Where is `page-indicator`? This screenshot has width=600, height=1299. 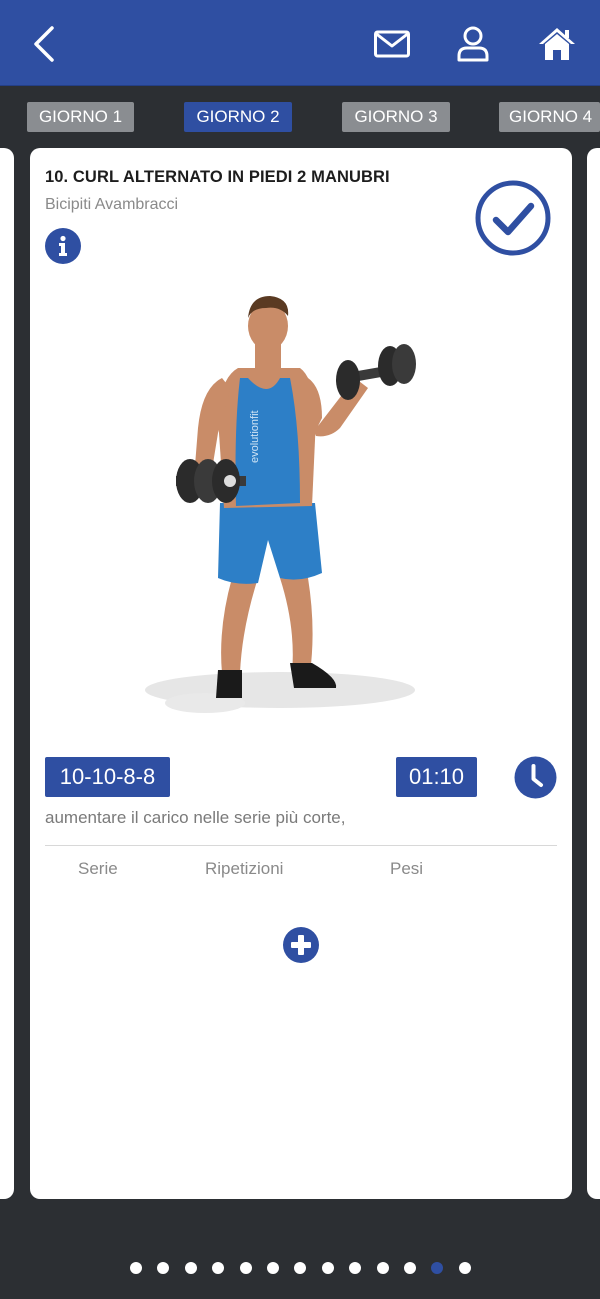
page-indicator is located at coordinates (300, 1269).